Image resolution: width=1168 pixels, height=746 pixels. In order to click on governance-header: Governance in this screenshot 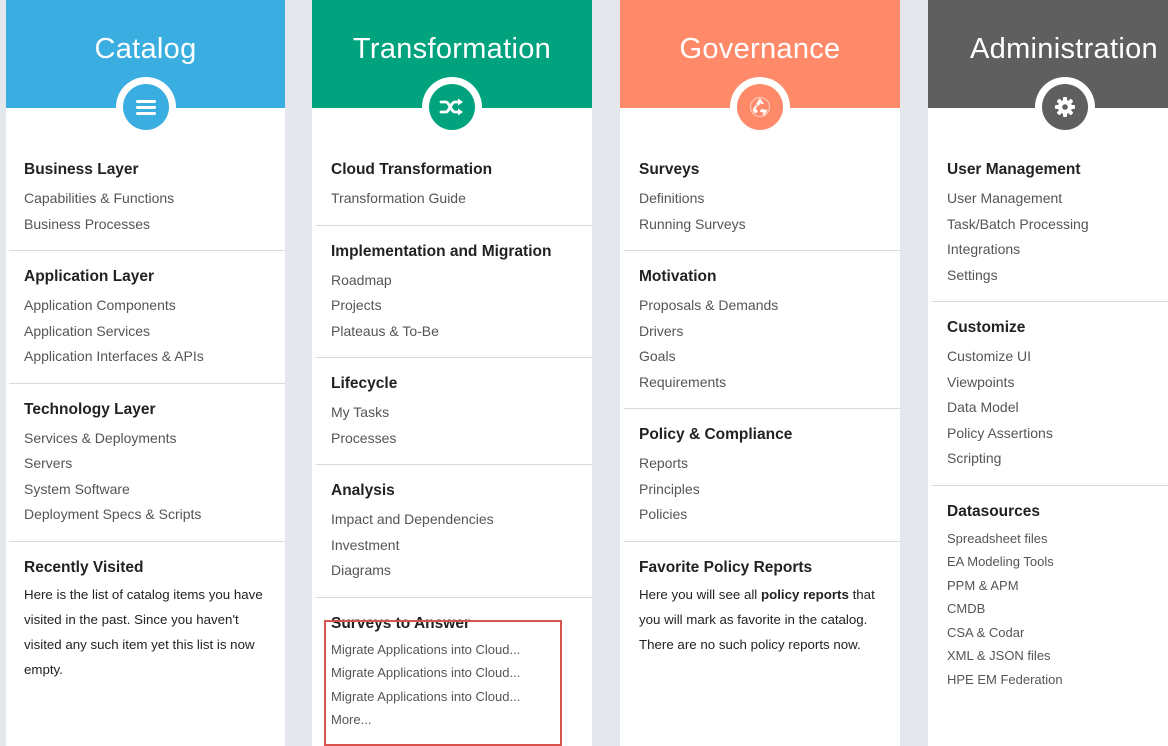, I will do `click(760, 68)`.